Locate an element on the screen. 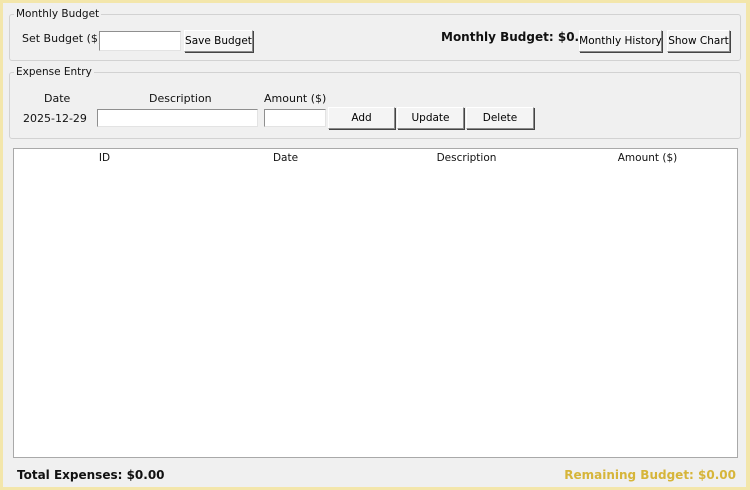 The image size is (750, 490). monthly-budget-display: Monthly Budget: $0.00 is located at coordinates (518, 37).